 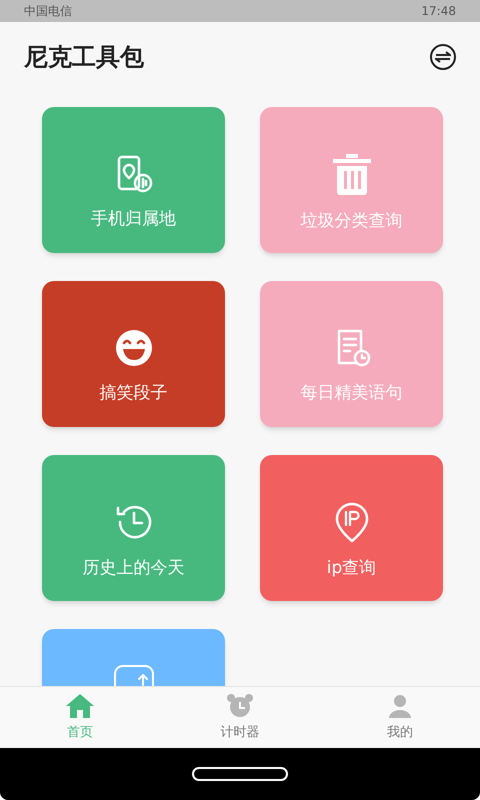 What do you see at coordinates (133, 354) in the screenshot?
I see `tool-tile: 搞笑段子` at bounding box center [133, 354].